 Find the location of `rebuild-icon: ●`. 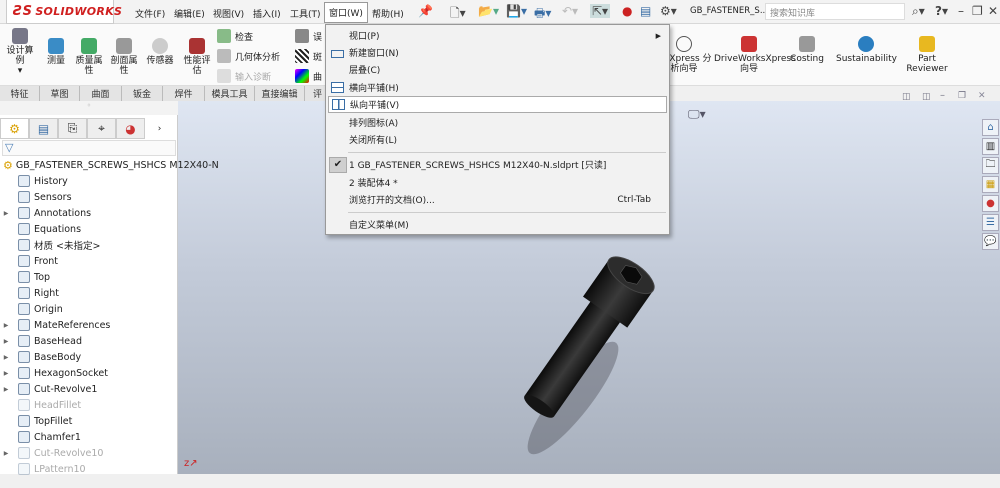

rebuild-icon: ● is located at coordinates (627, 11).